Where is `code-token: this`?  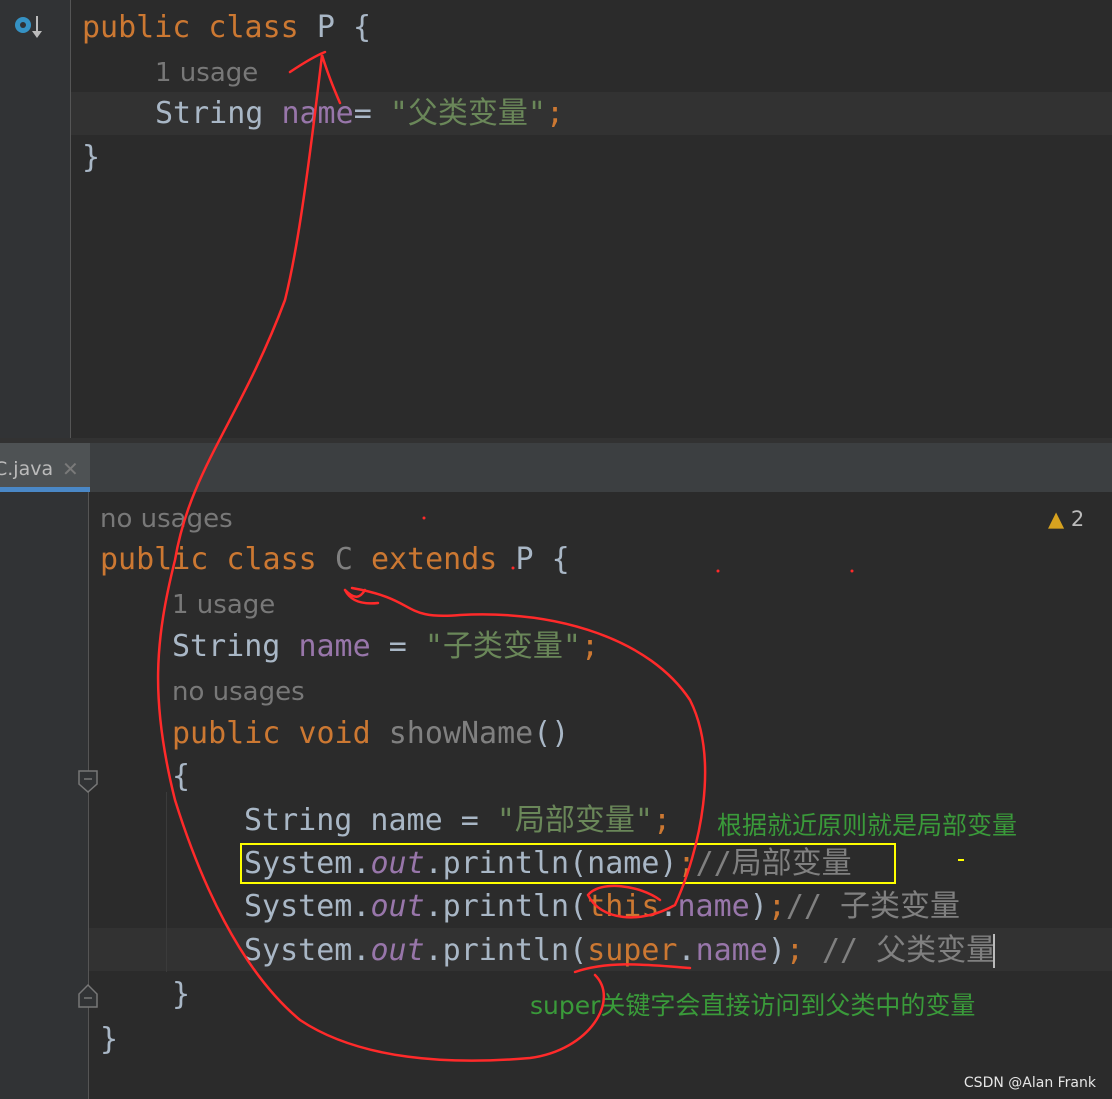 code-token: this is located at coordinates (623, 906).